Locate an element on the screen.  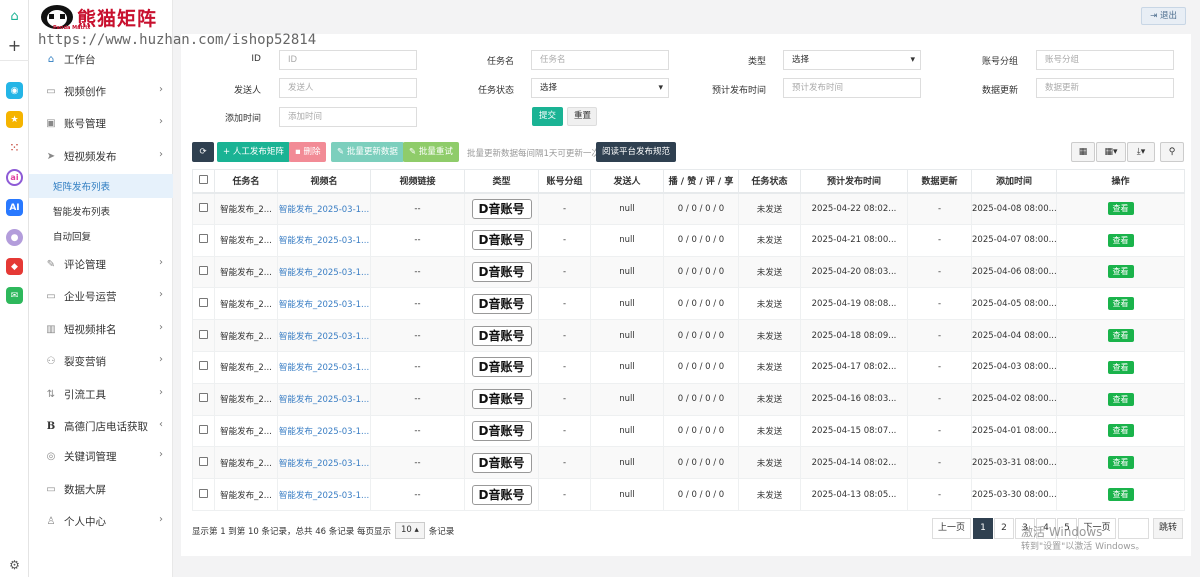
page-2-button: 2 is located at coordinates (1004, 528).